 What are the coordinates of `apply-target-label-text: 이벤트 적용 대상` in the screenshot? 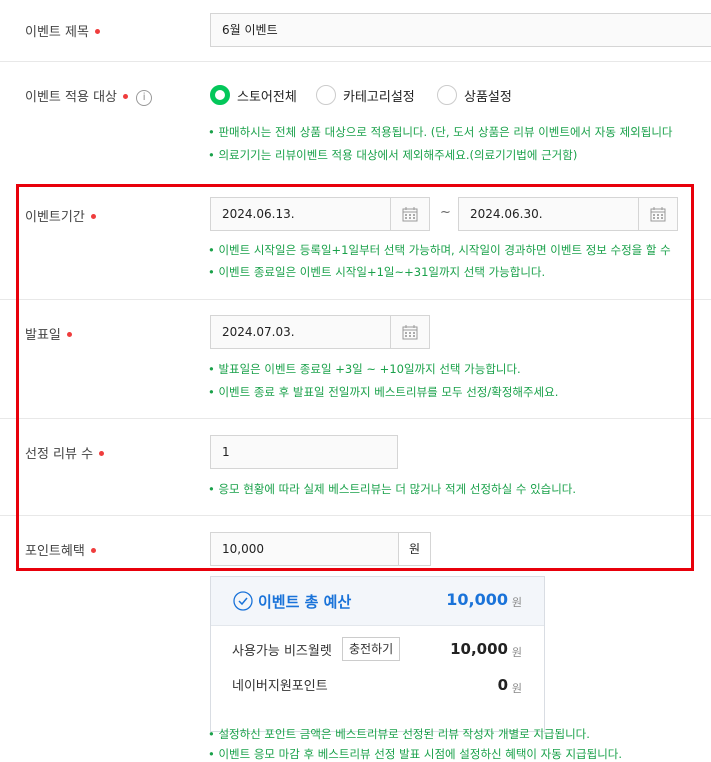 It's located at (71, 97).